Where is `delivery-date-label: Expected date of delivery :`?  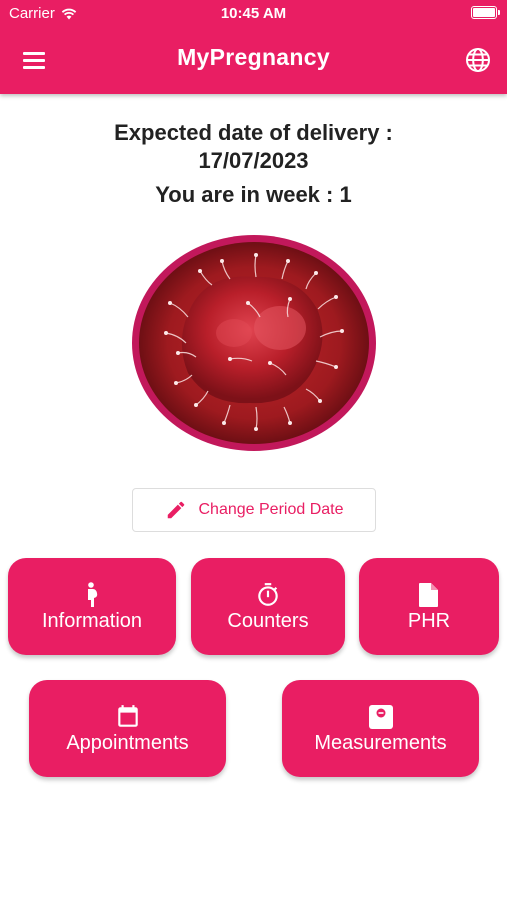 delivery-date-label: Expected date of delivery : is located at coordinates (253, 132).